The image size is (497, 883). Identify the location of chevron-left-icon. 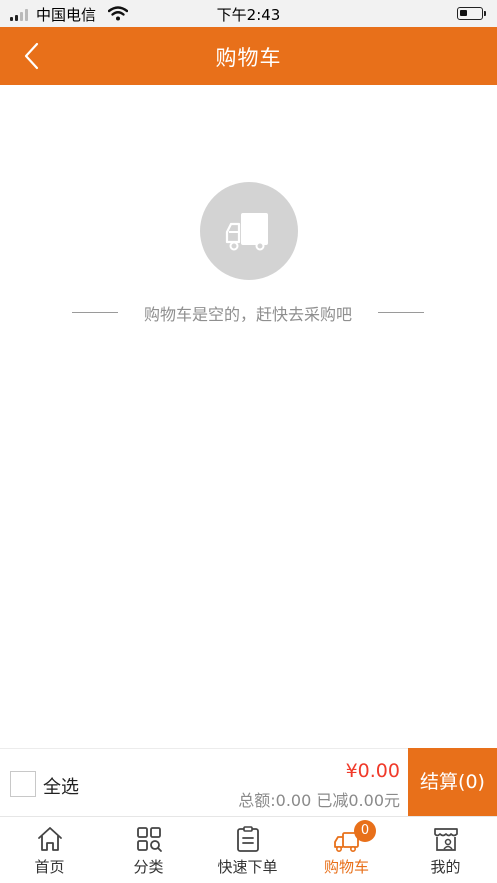
(33, 56).